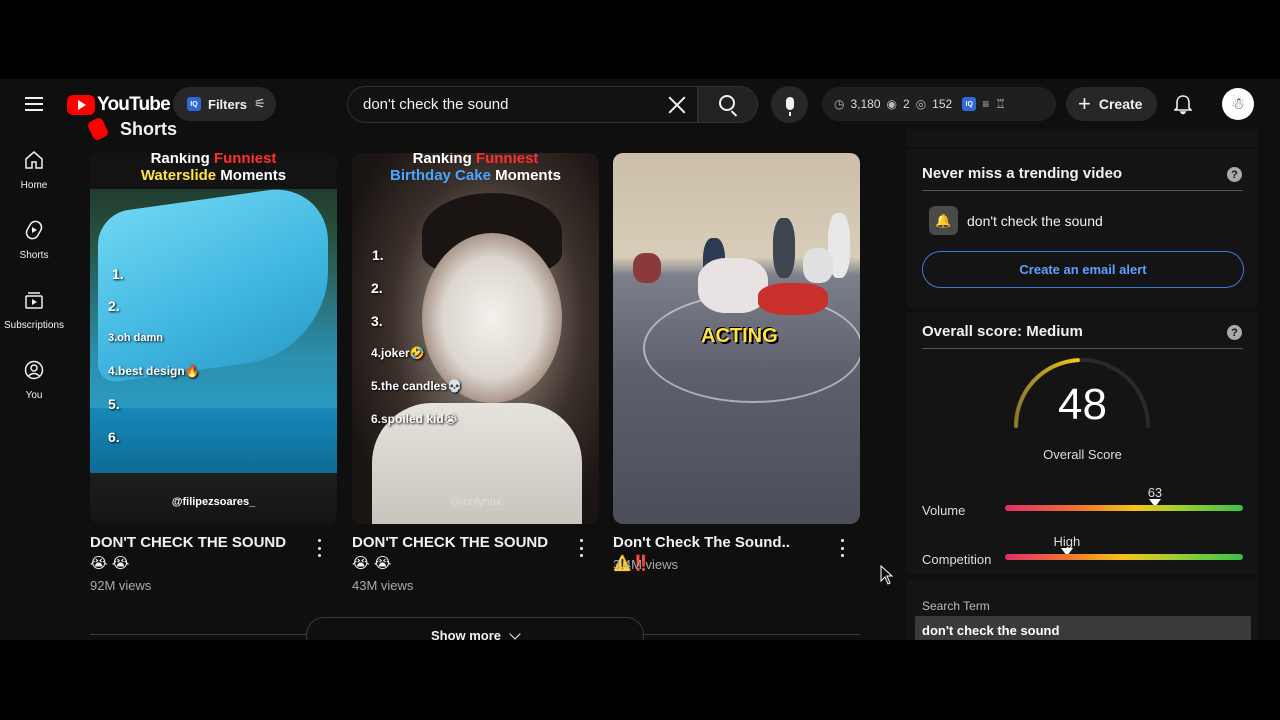  What do you see at coordinates (1083, 269) in the screenshot?
I see `create-email-alert-button: Create an email alert` at bounding box center [1083, 269].